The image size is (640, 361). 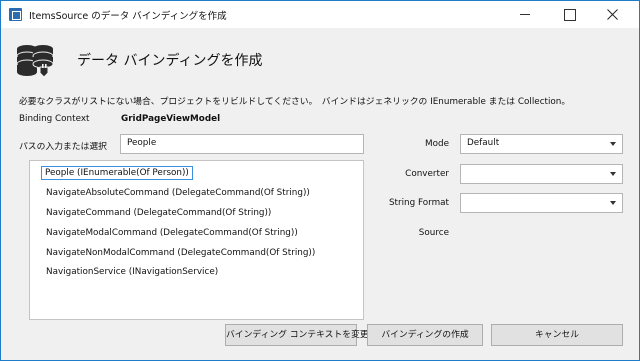 I want to click on page-title: データ バインディングを作成, so click(x=170, y=61).